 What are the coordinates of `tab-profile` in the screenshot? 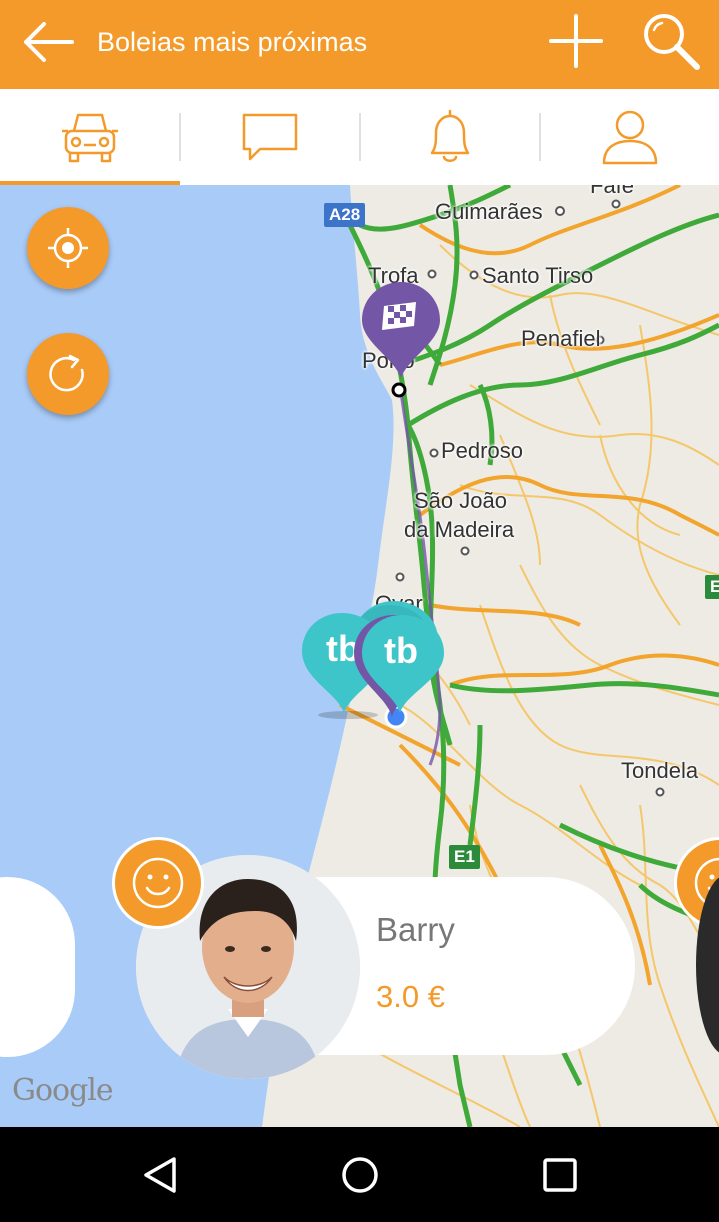 It's located at (629, 137).